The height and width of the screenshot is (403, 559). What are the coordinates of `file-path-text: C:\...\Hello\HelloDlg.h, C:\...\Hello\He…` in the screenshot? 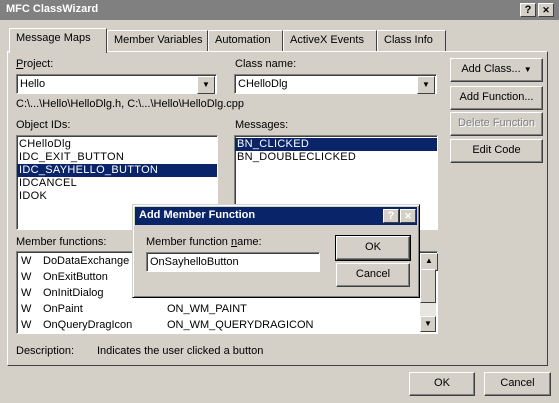 It's located at (130, 104).